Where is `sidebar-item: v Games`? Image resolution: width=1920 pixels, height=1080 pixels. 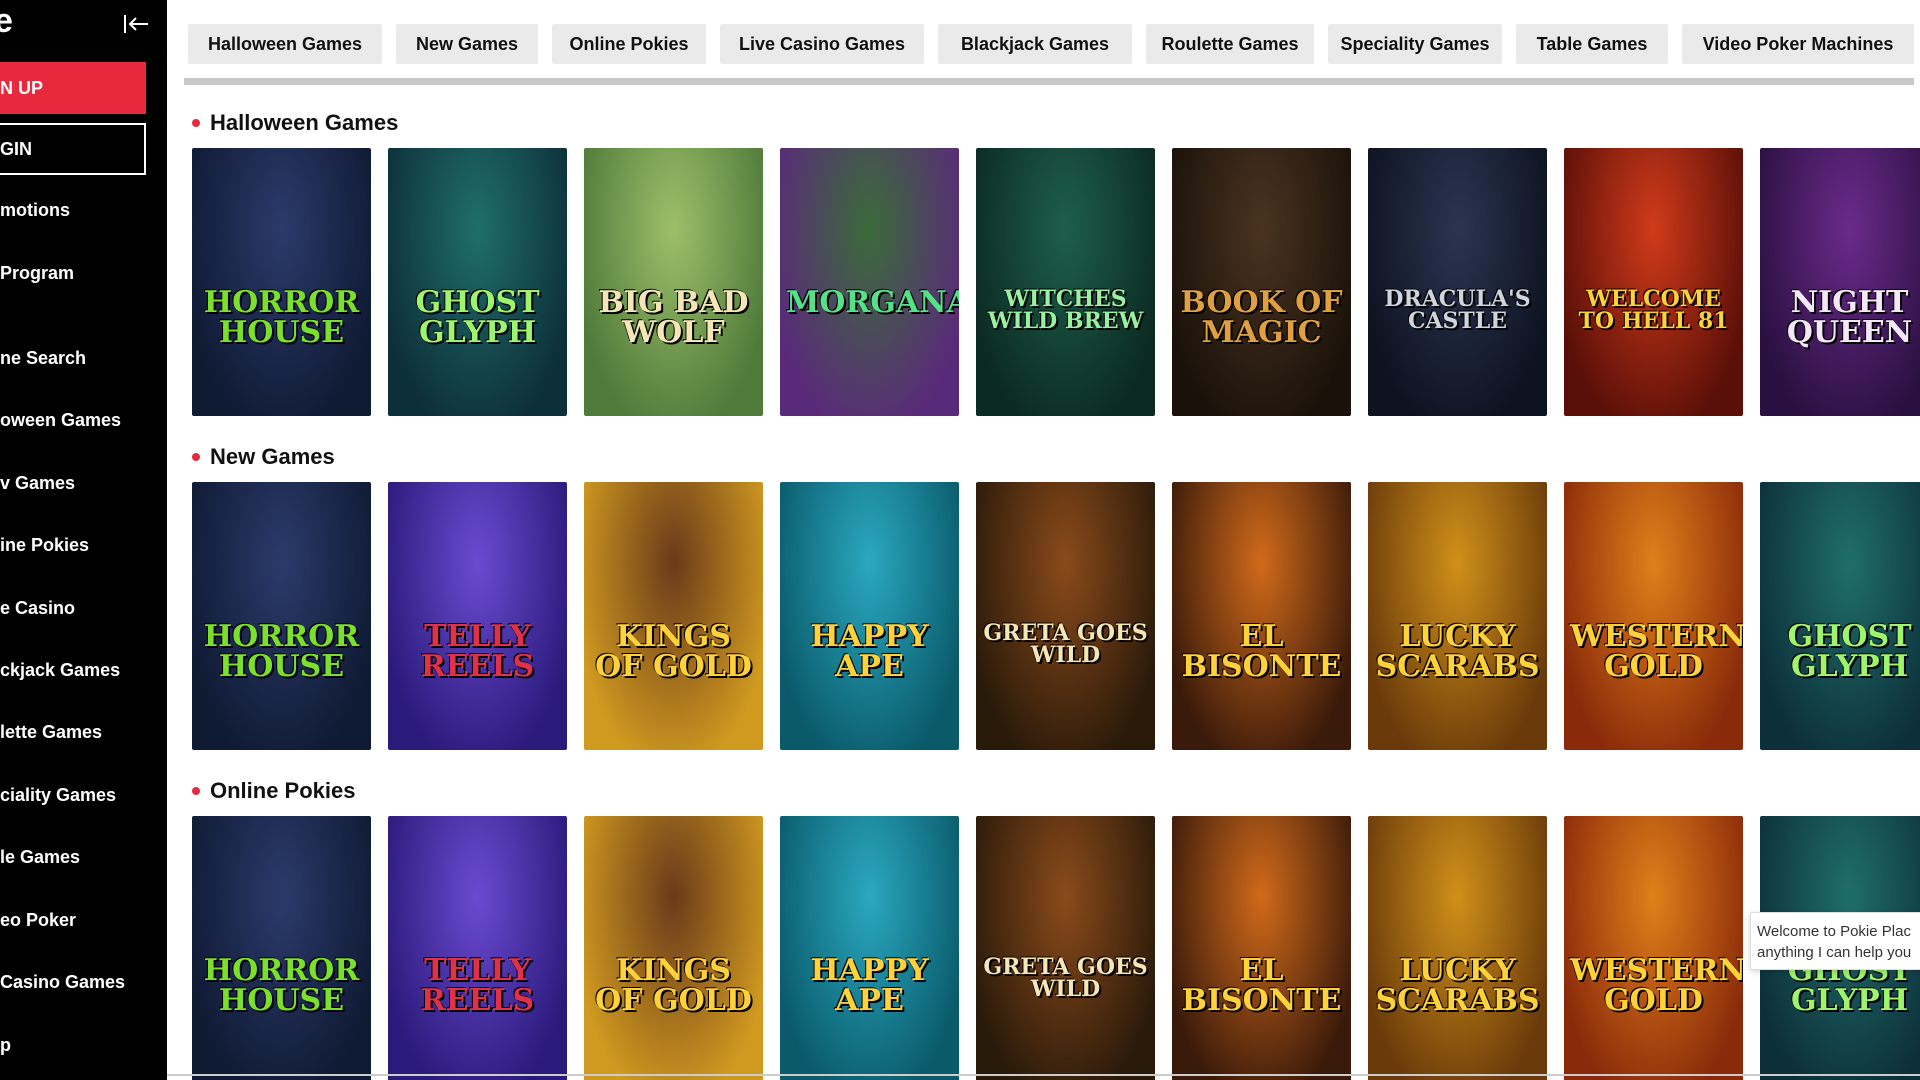
sidebar-item: v Games is located at coordinates (37, 483).